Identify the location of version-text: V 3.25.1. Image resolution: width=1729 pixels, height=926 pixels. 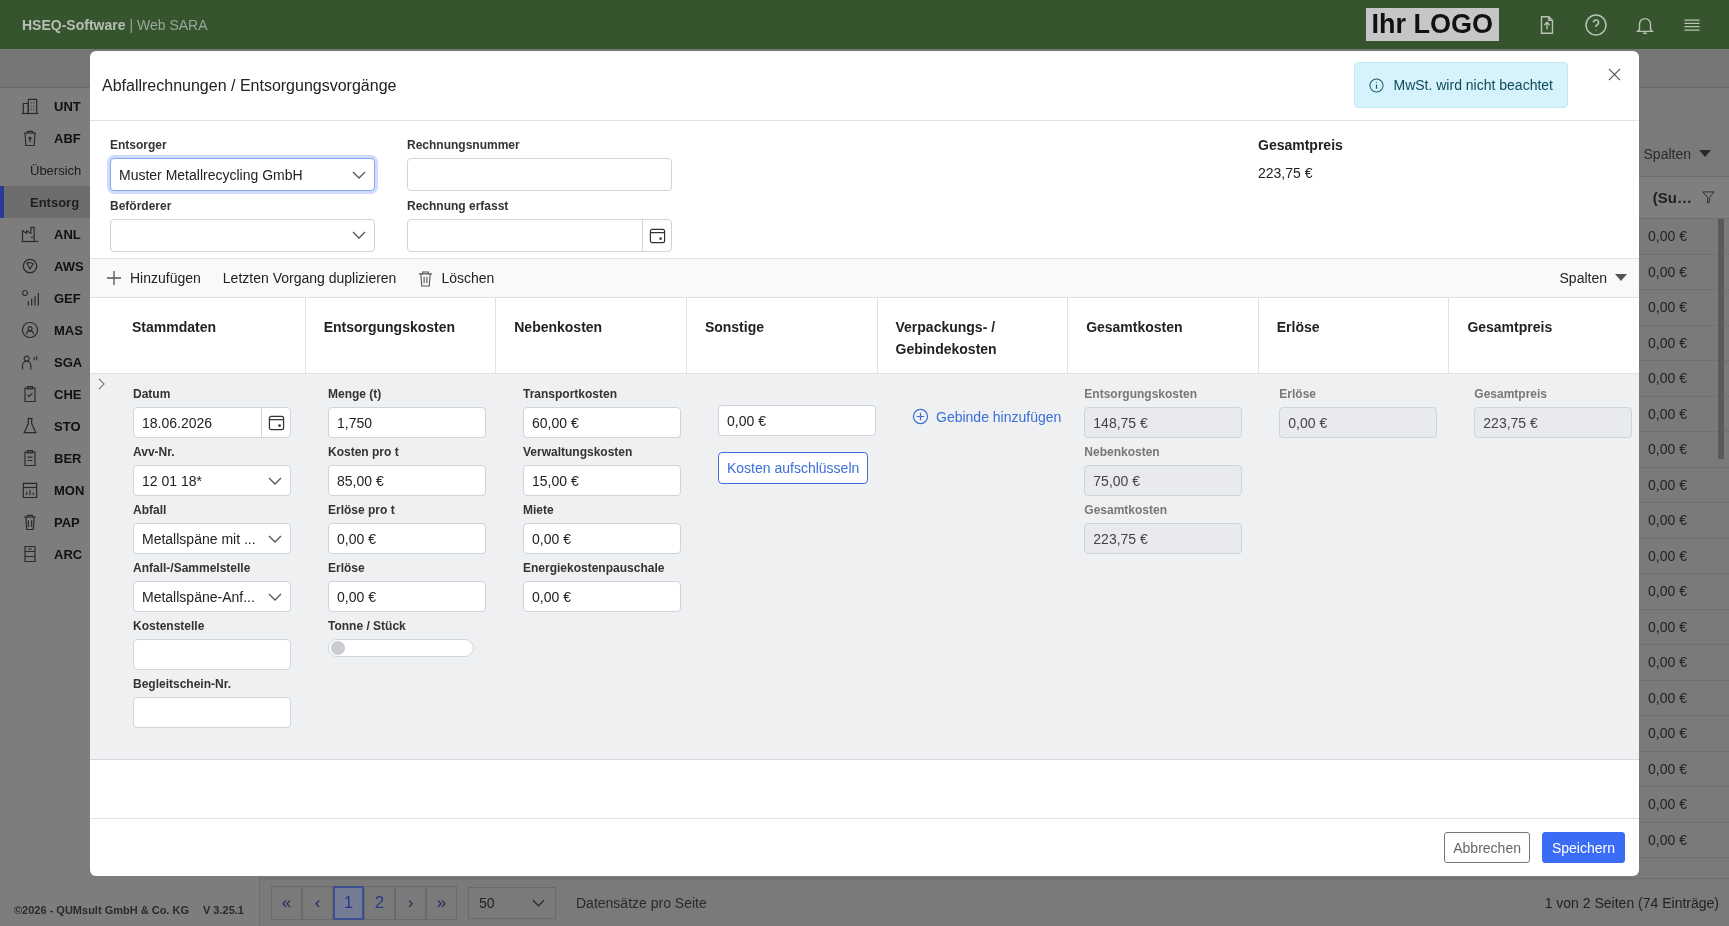
(223, 910).